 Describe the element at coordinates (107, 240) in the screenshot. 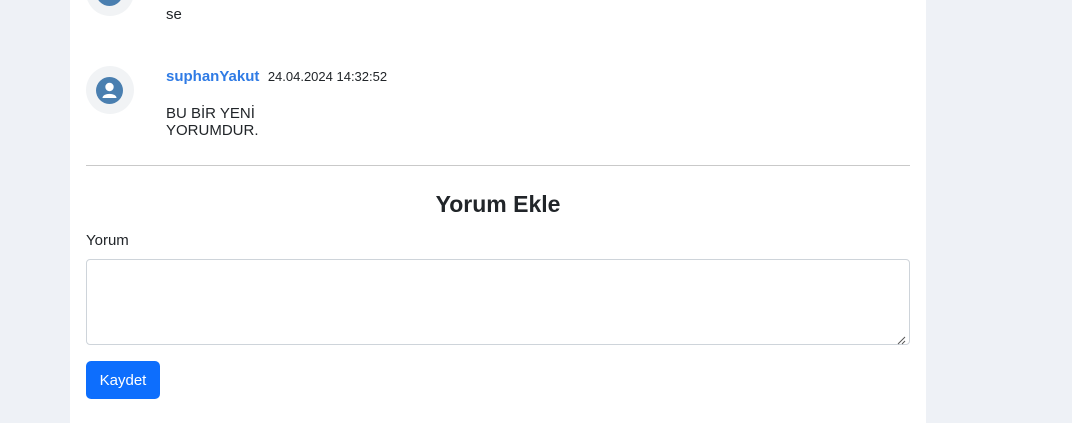

I see `comment-field-label: Yorum` at that location.